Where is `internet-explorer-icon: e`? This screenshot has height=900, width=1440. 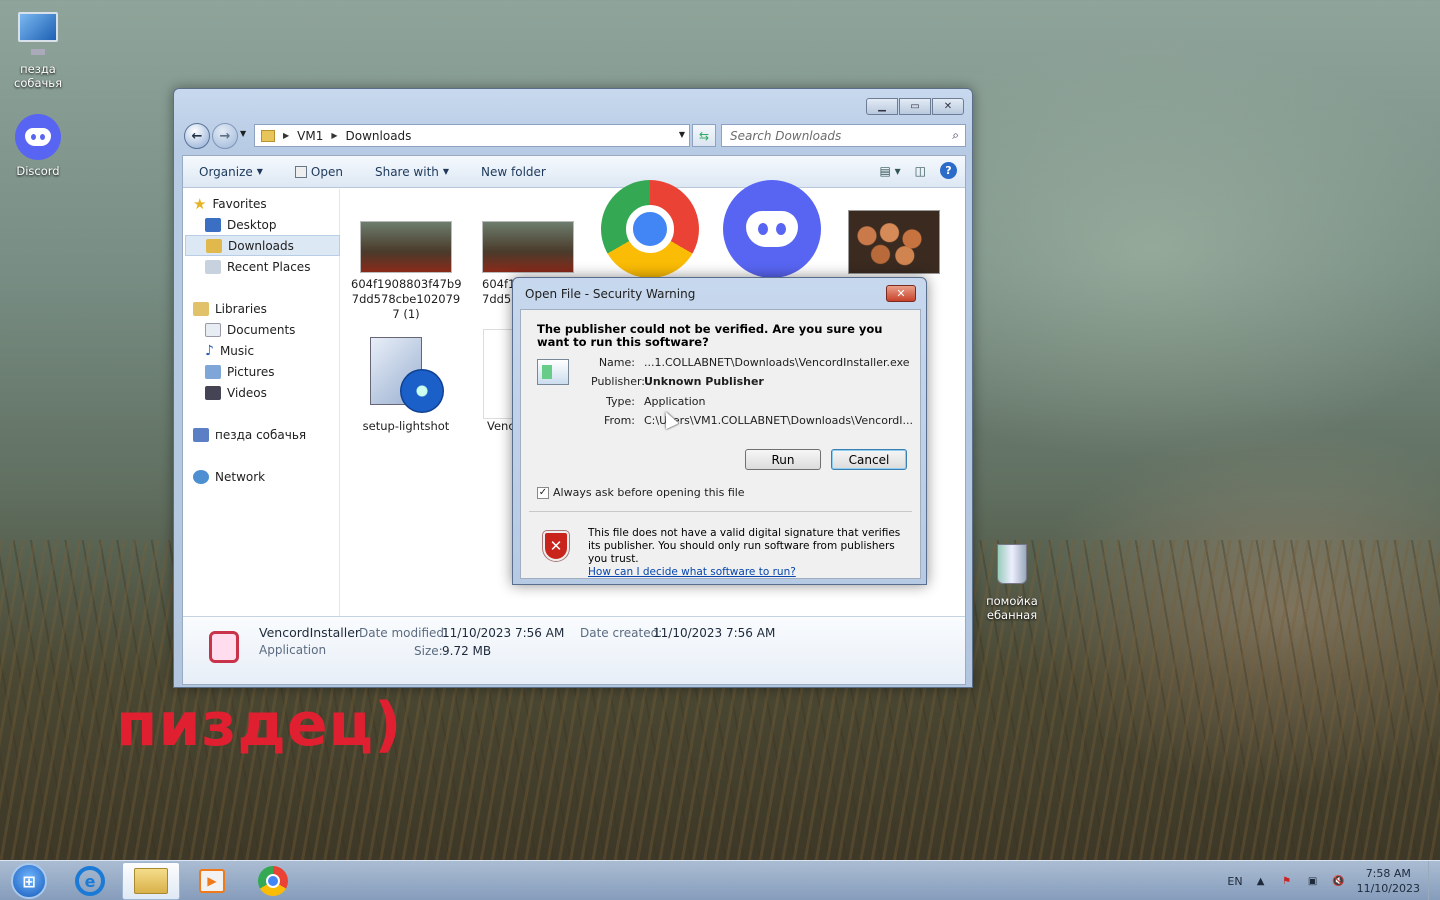
internet-explorer-icon: e is located at coordinates (90, 881).